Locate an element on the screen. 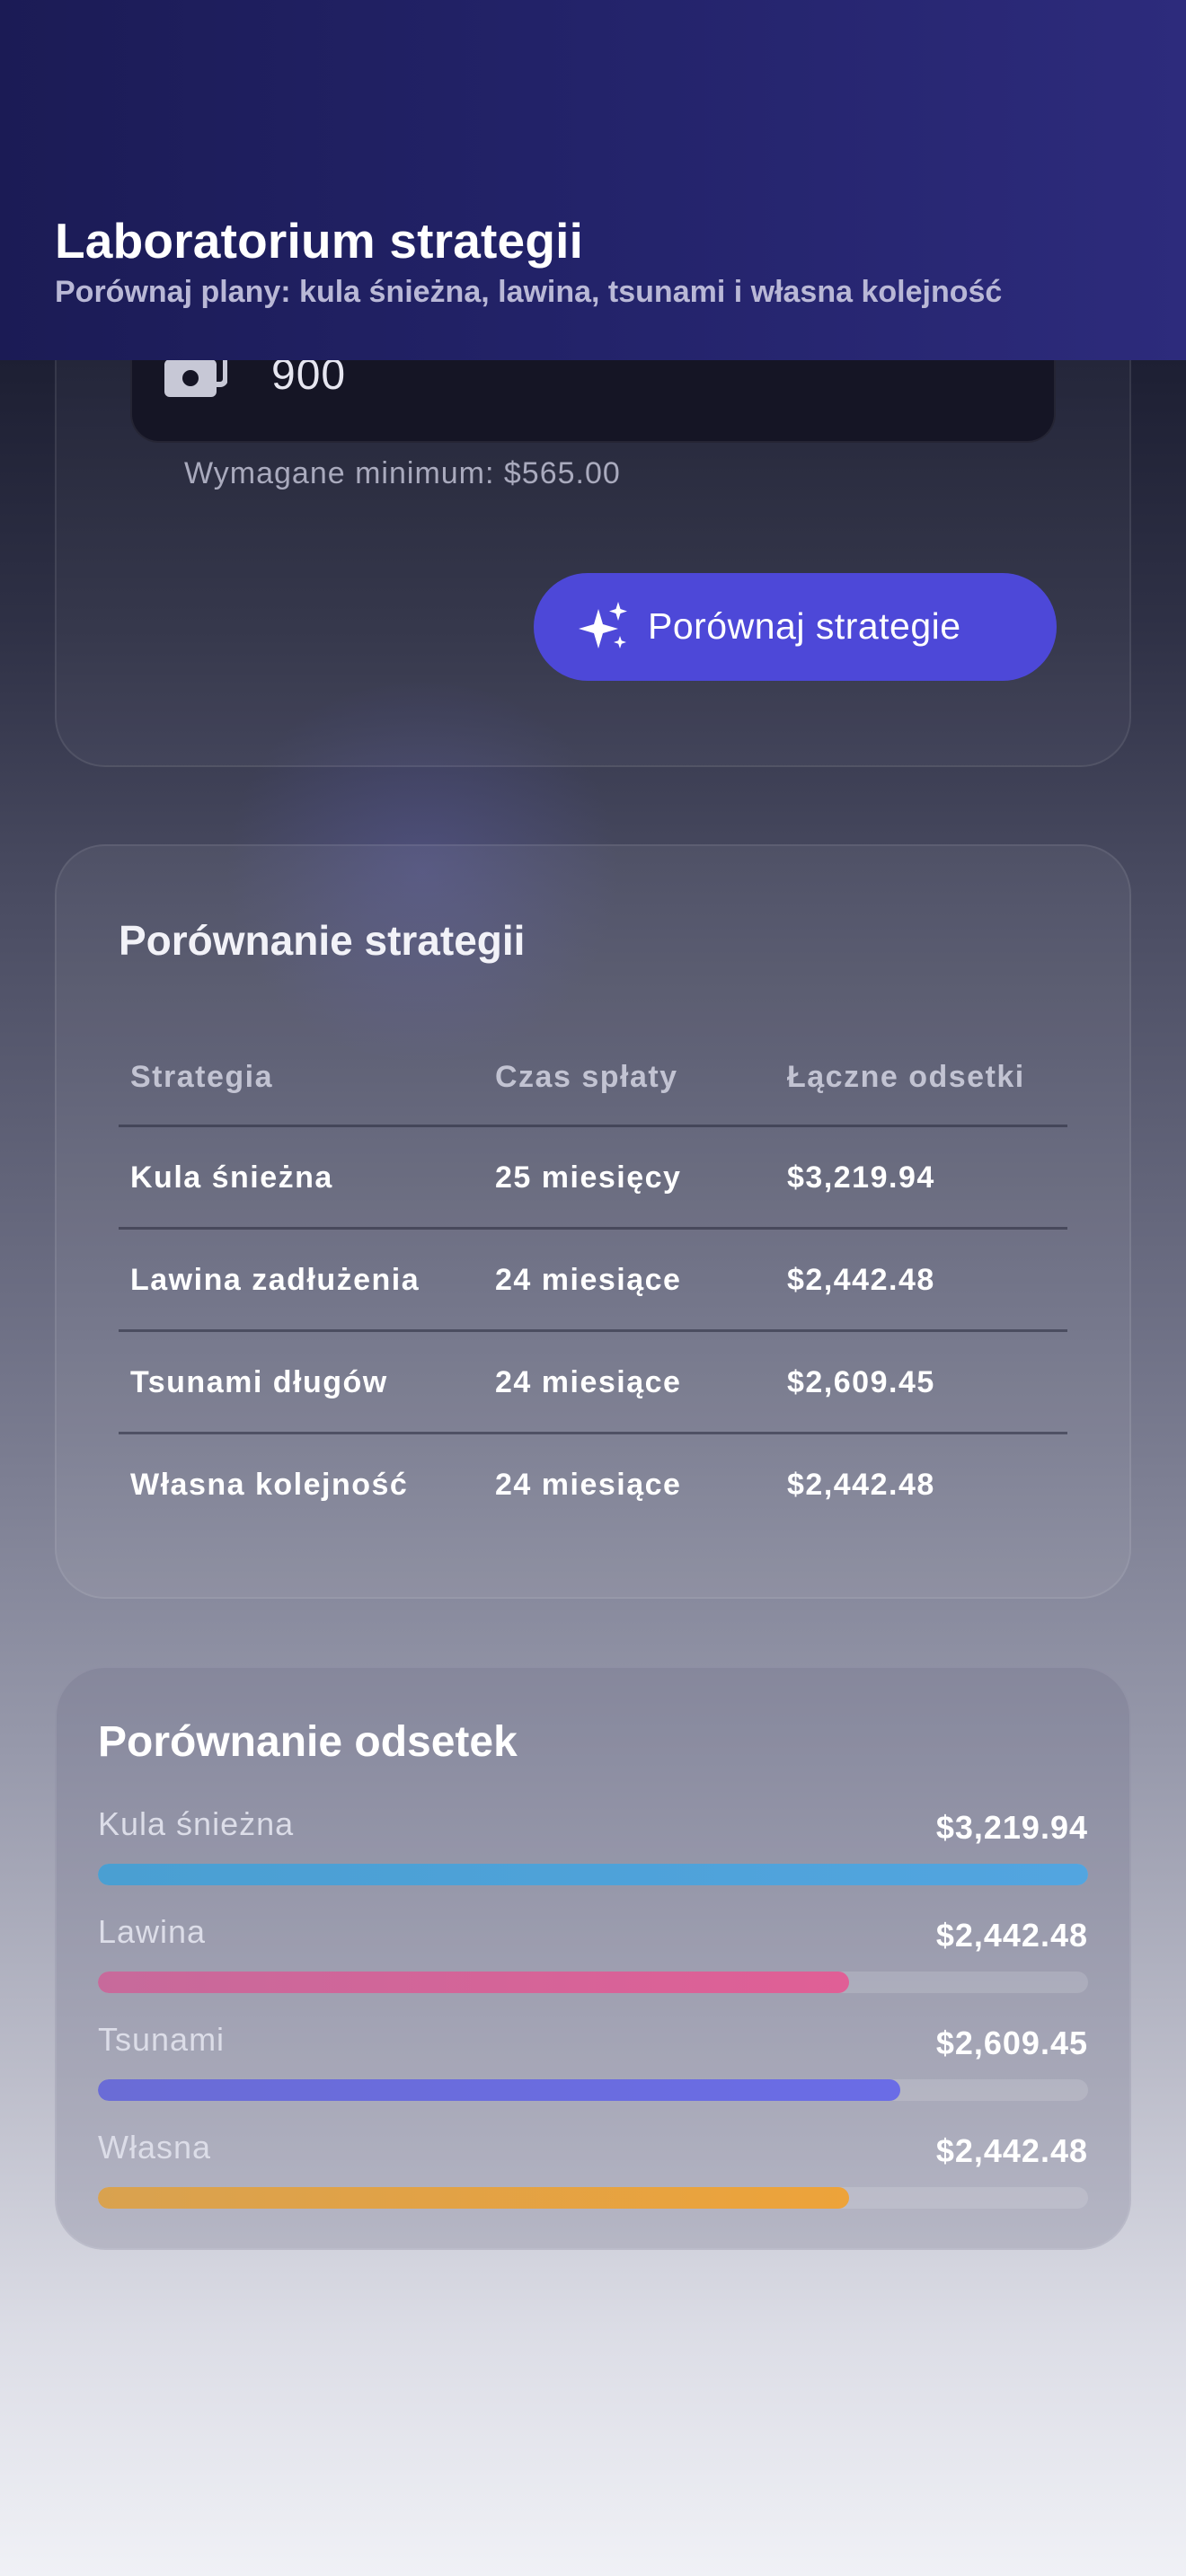  table-cell-time: 25 miesięcy is located at coordinates (588, 1177).